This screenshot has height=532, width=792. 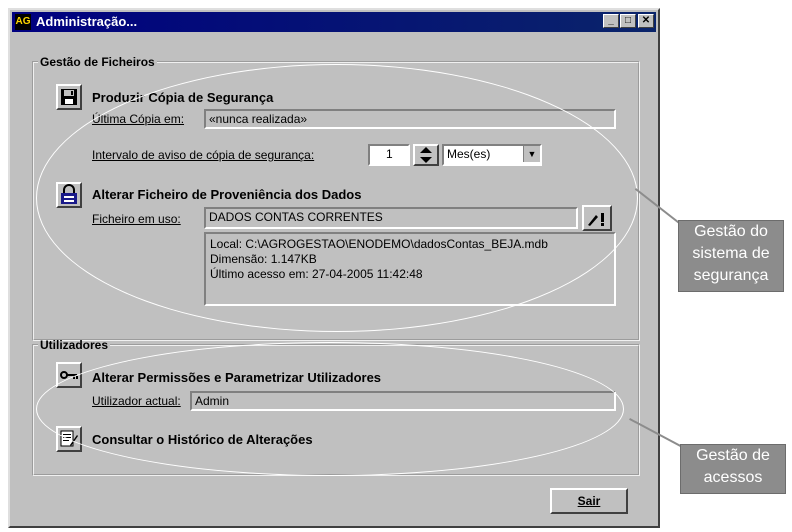 I want to click on floppy-disk-icon, so click(x=69, y=97).